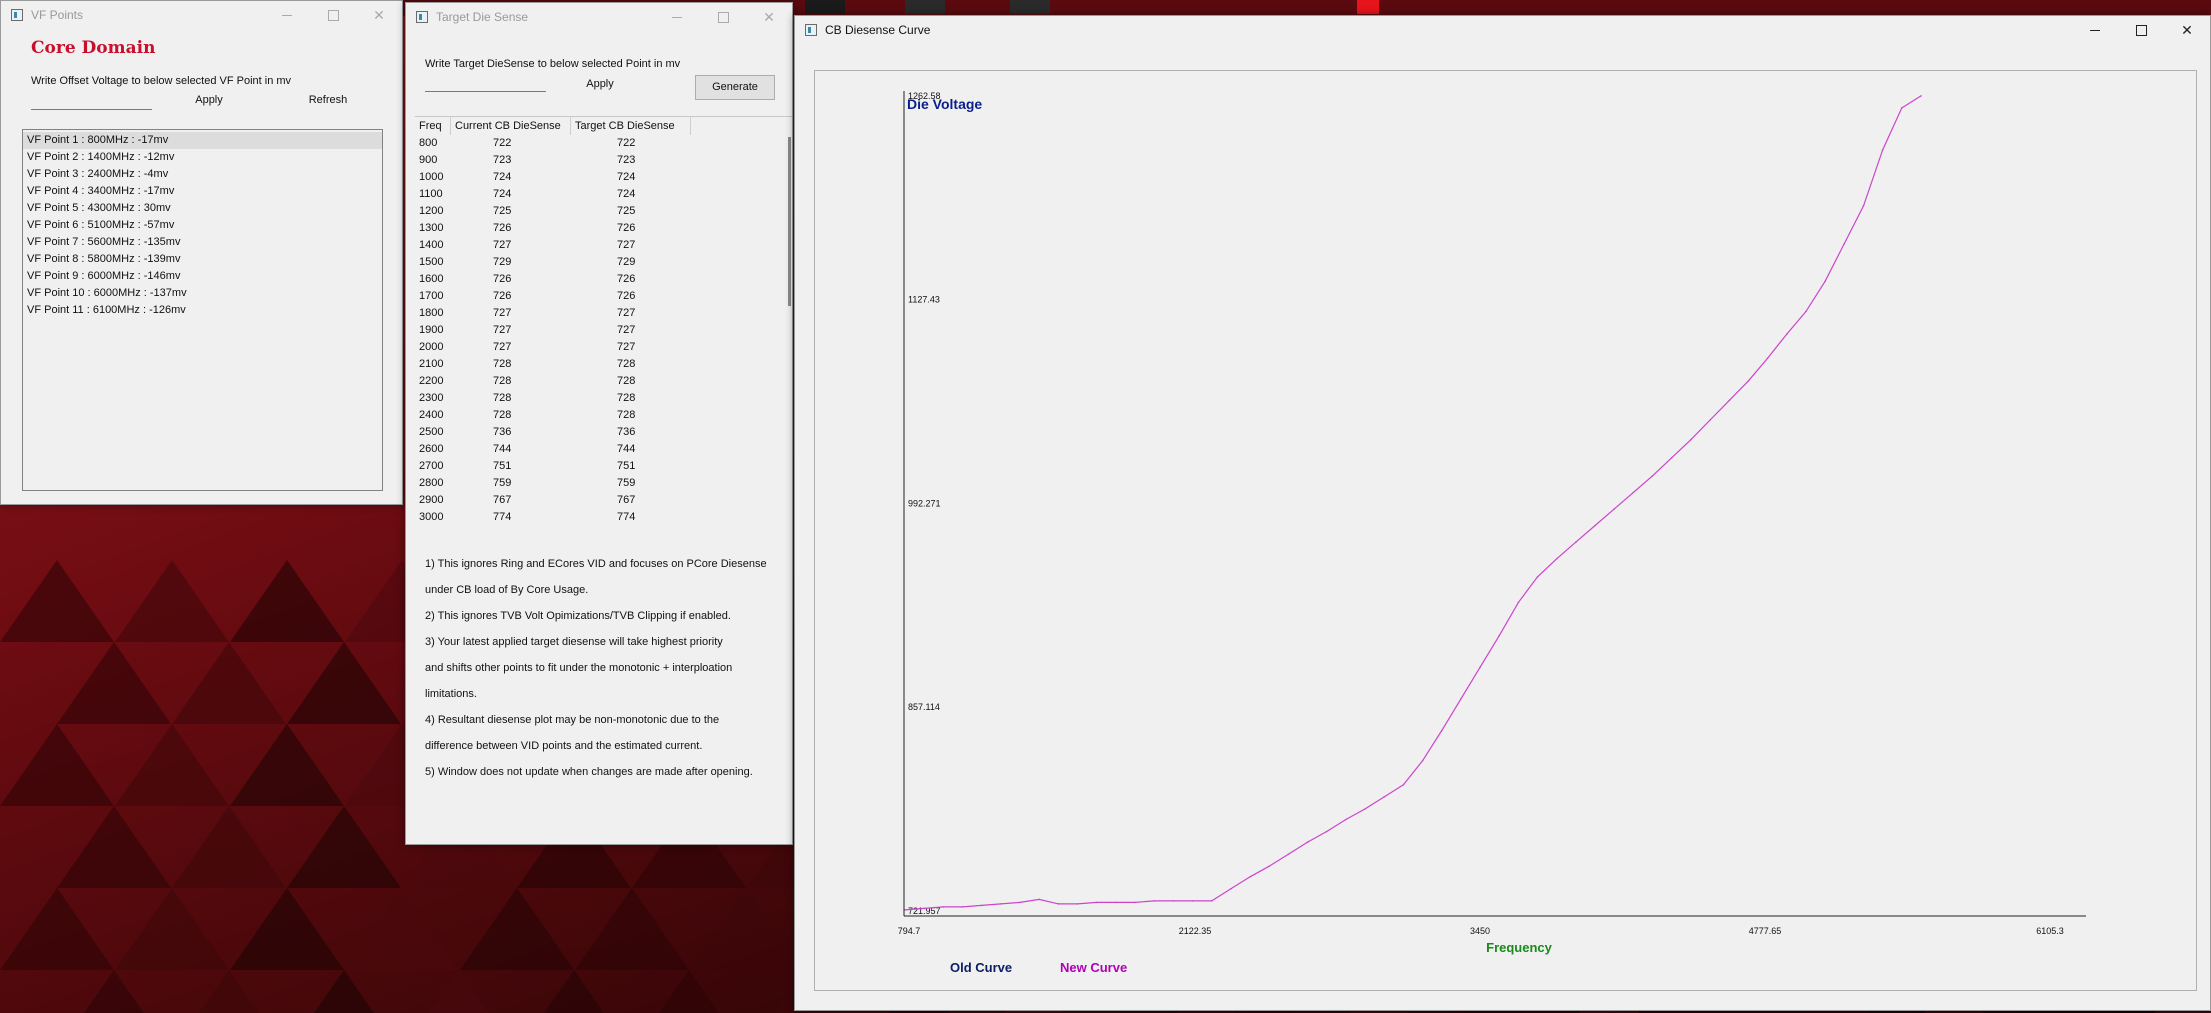 The height and width of the screenshot is (1013, 2211). What do you see at coordinates (631, 126) in the screenshot?
I see `column-header: Target CB DieSense` at bounding box center [631, 126].